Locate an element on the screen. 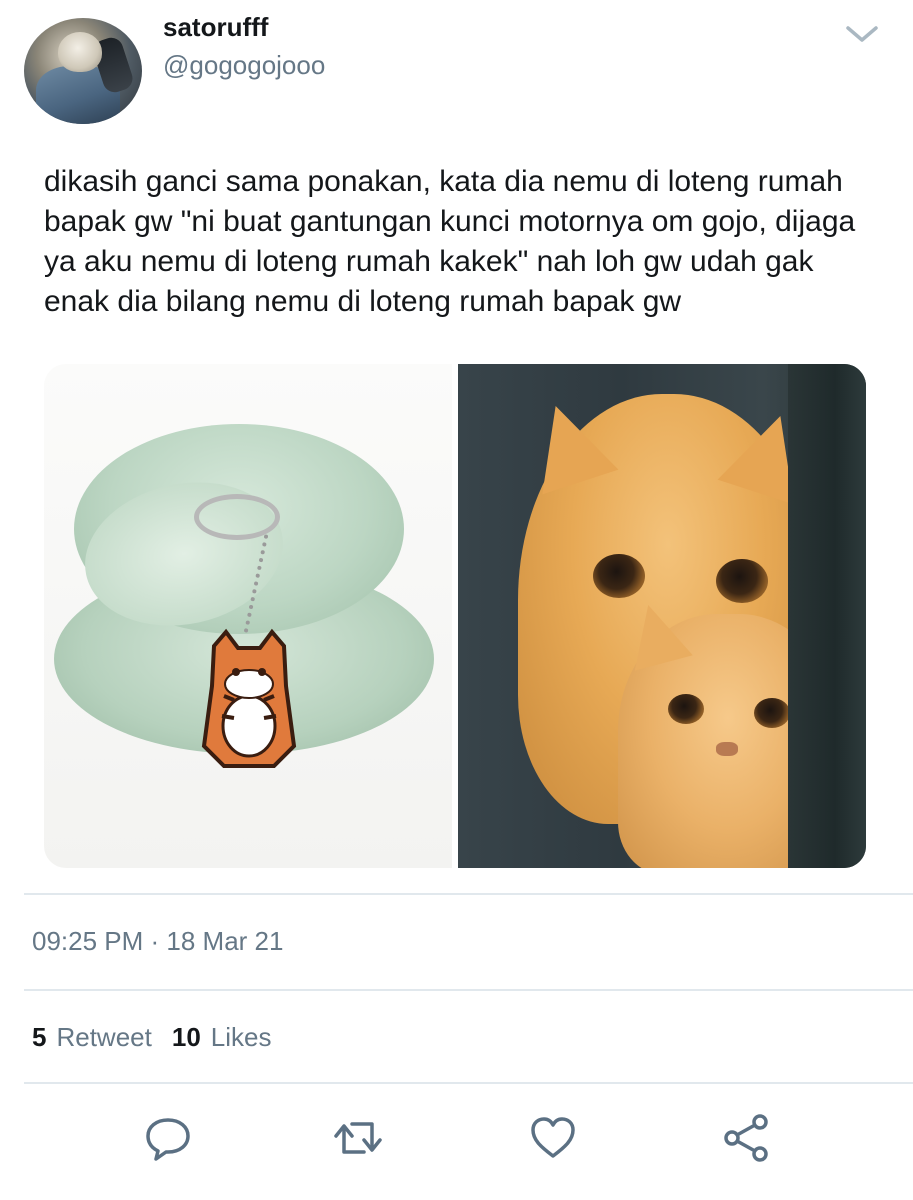  reply-button is located at coordinates (168, 1138).